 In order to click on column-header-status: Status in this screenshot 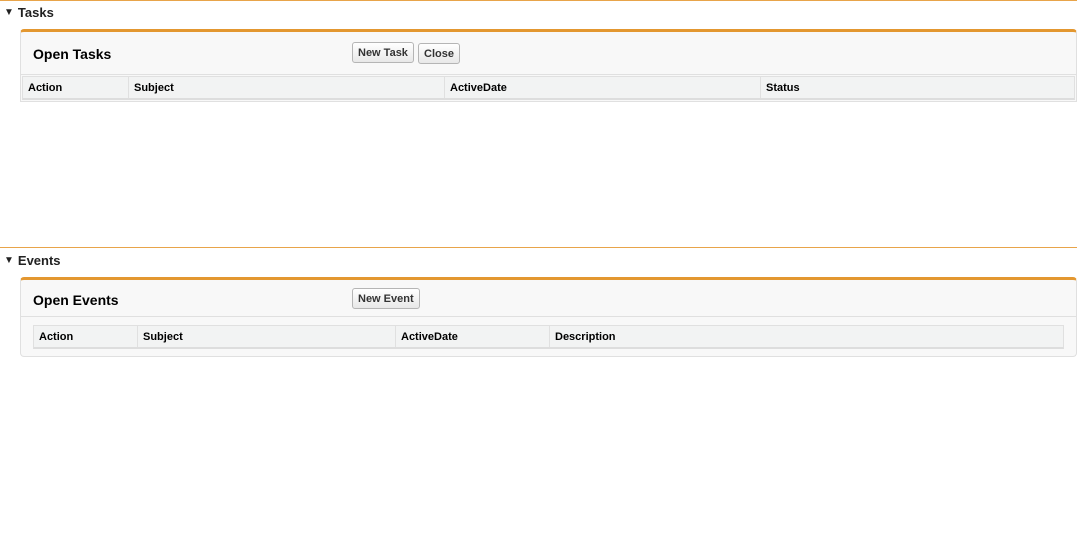, I will do `click(917, 87)`.